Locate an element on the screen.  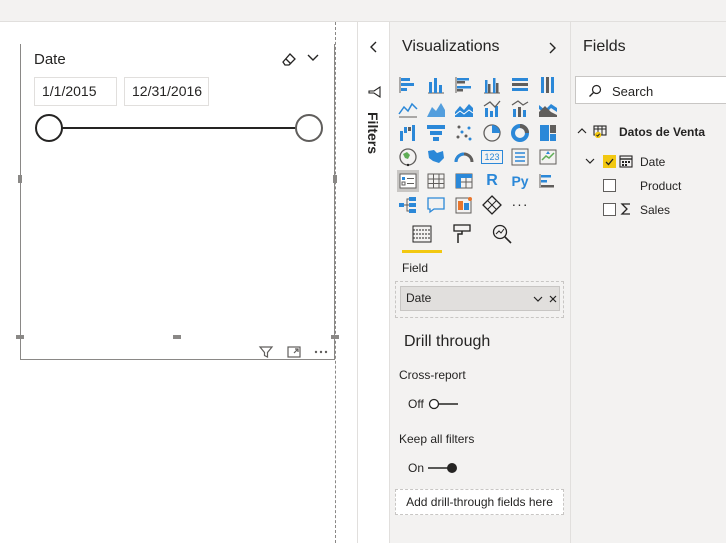
ribbon-chart-icon is located at coordinates (548, 109).